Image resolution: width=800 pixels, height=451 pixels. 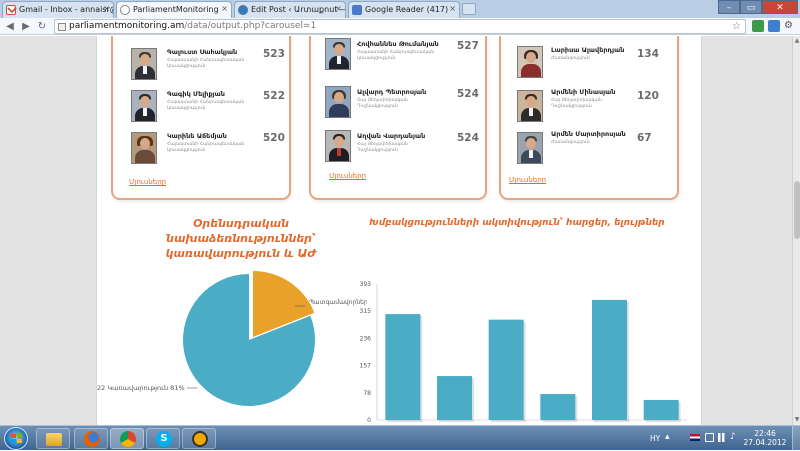 What do you see at coordinates (469, 9) in the screenshot?
I see `new-tab-button` at bounding box center [469, 9].